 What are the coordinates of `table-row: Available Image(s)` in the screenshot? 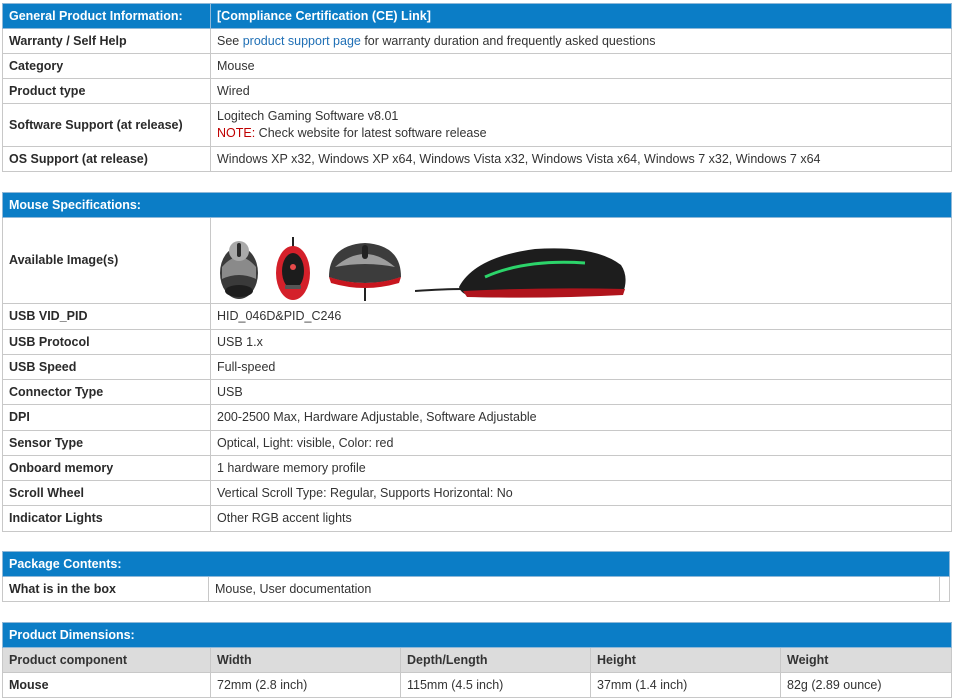 It's located at (477, 260).